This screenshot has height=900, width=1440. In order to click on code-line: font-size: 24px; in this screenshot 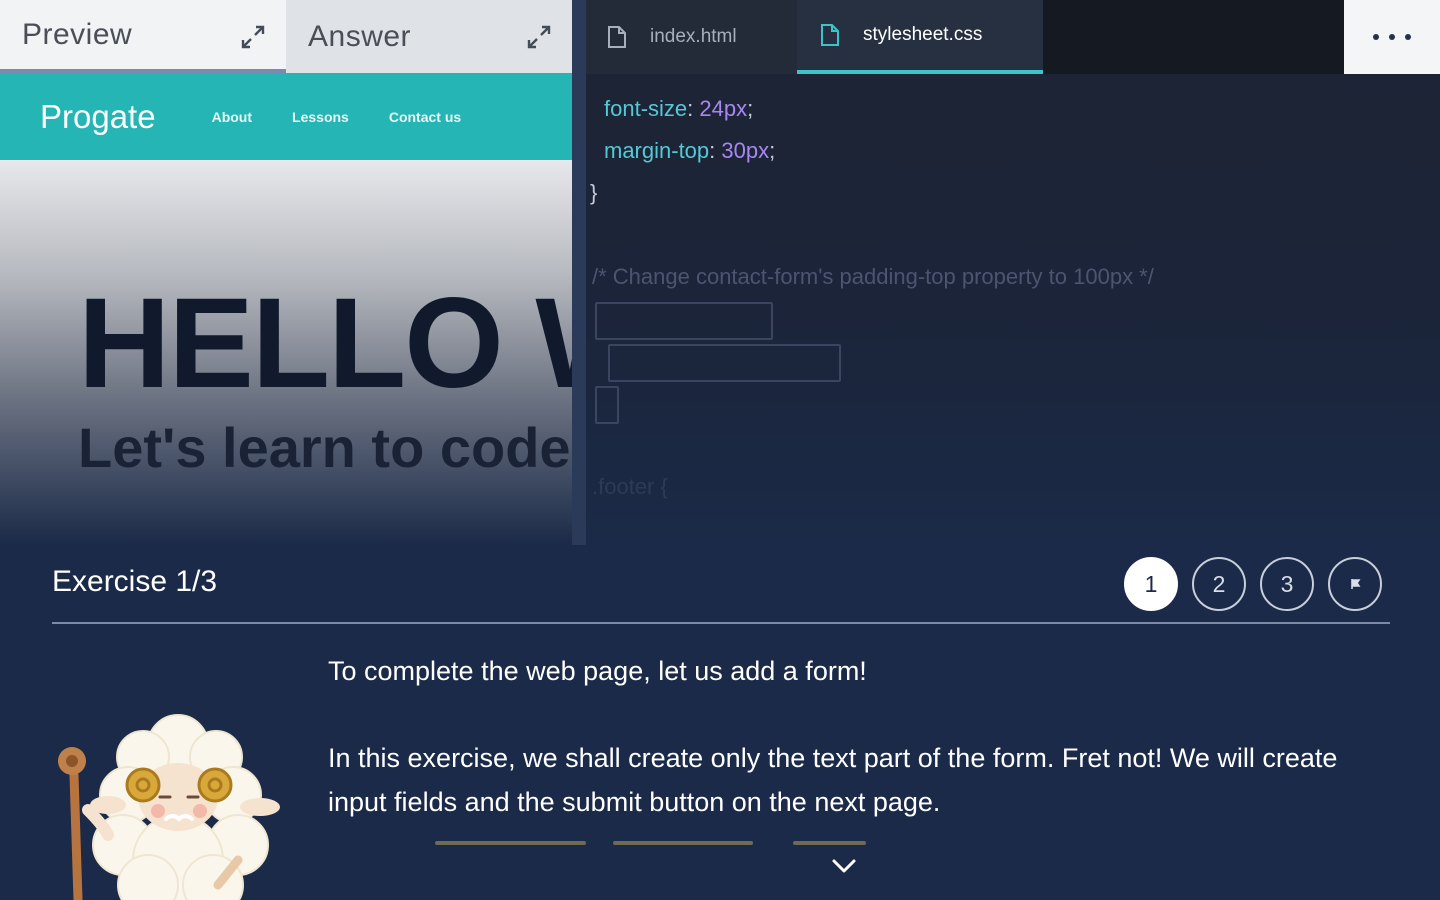, I will do `click(679, 108)`.